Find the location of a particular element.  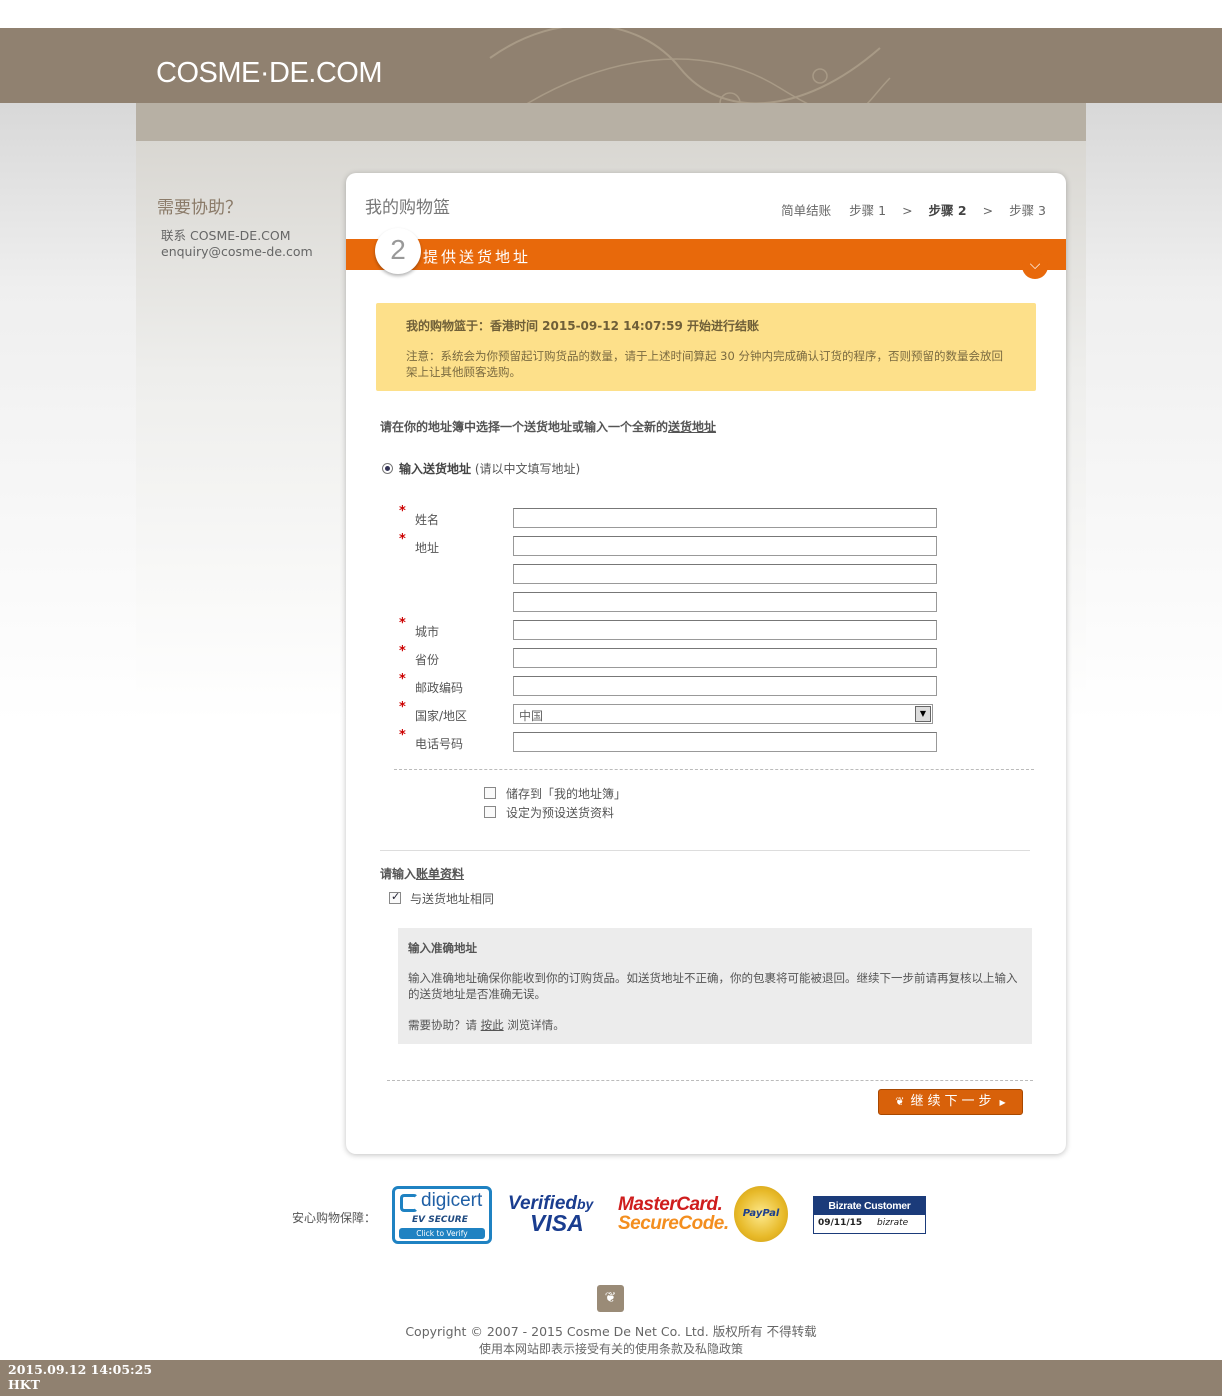

paypal-verified-seal: PayPal is located at coordinates (761, 1214).